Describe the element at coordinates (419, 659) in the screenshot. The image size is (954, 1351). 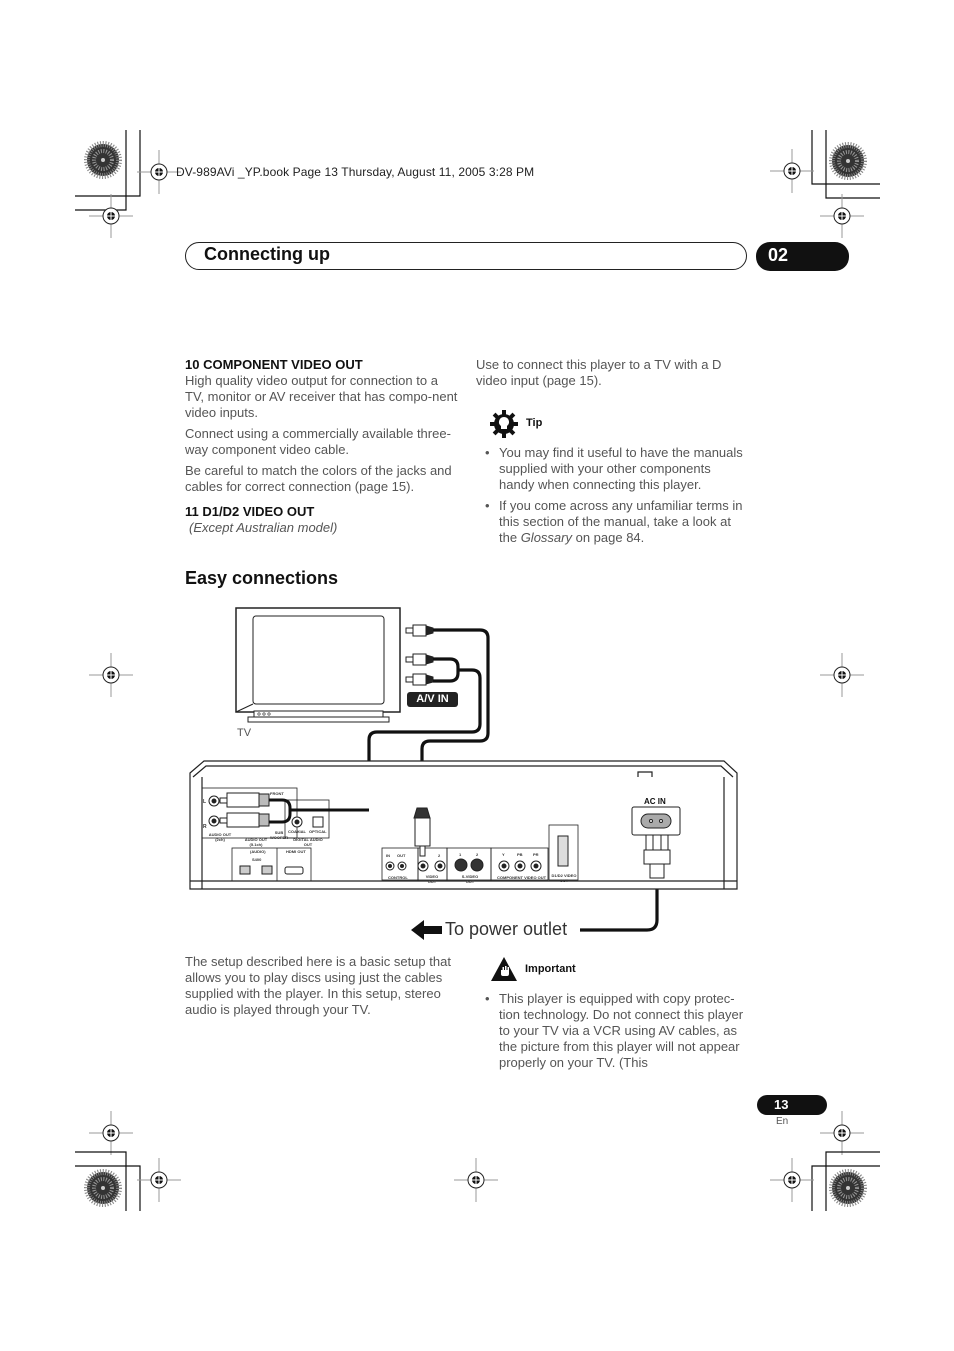
I see `rca-plug-audio-l-tv` at that location.